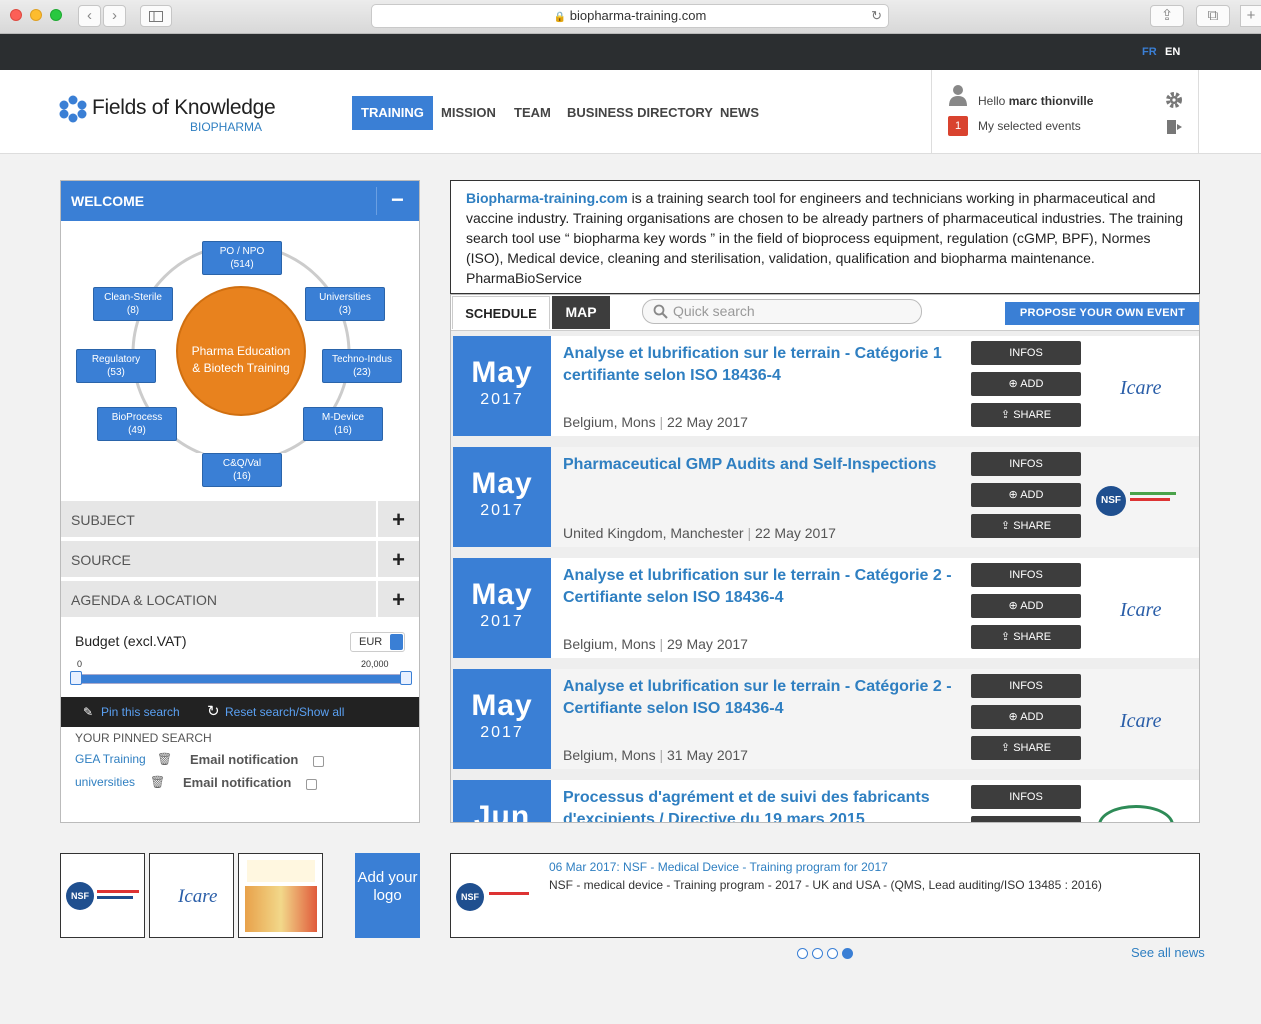  Describe the element at coordinates (110, 759) in the screenshot. I see `pinned-search-link: GEA Training` at that location.